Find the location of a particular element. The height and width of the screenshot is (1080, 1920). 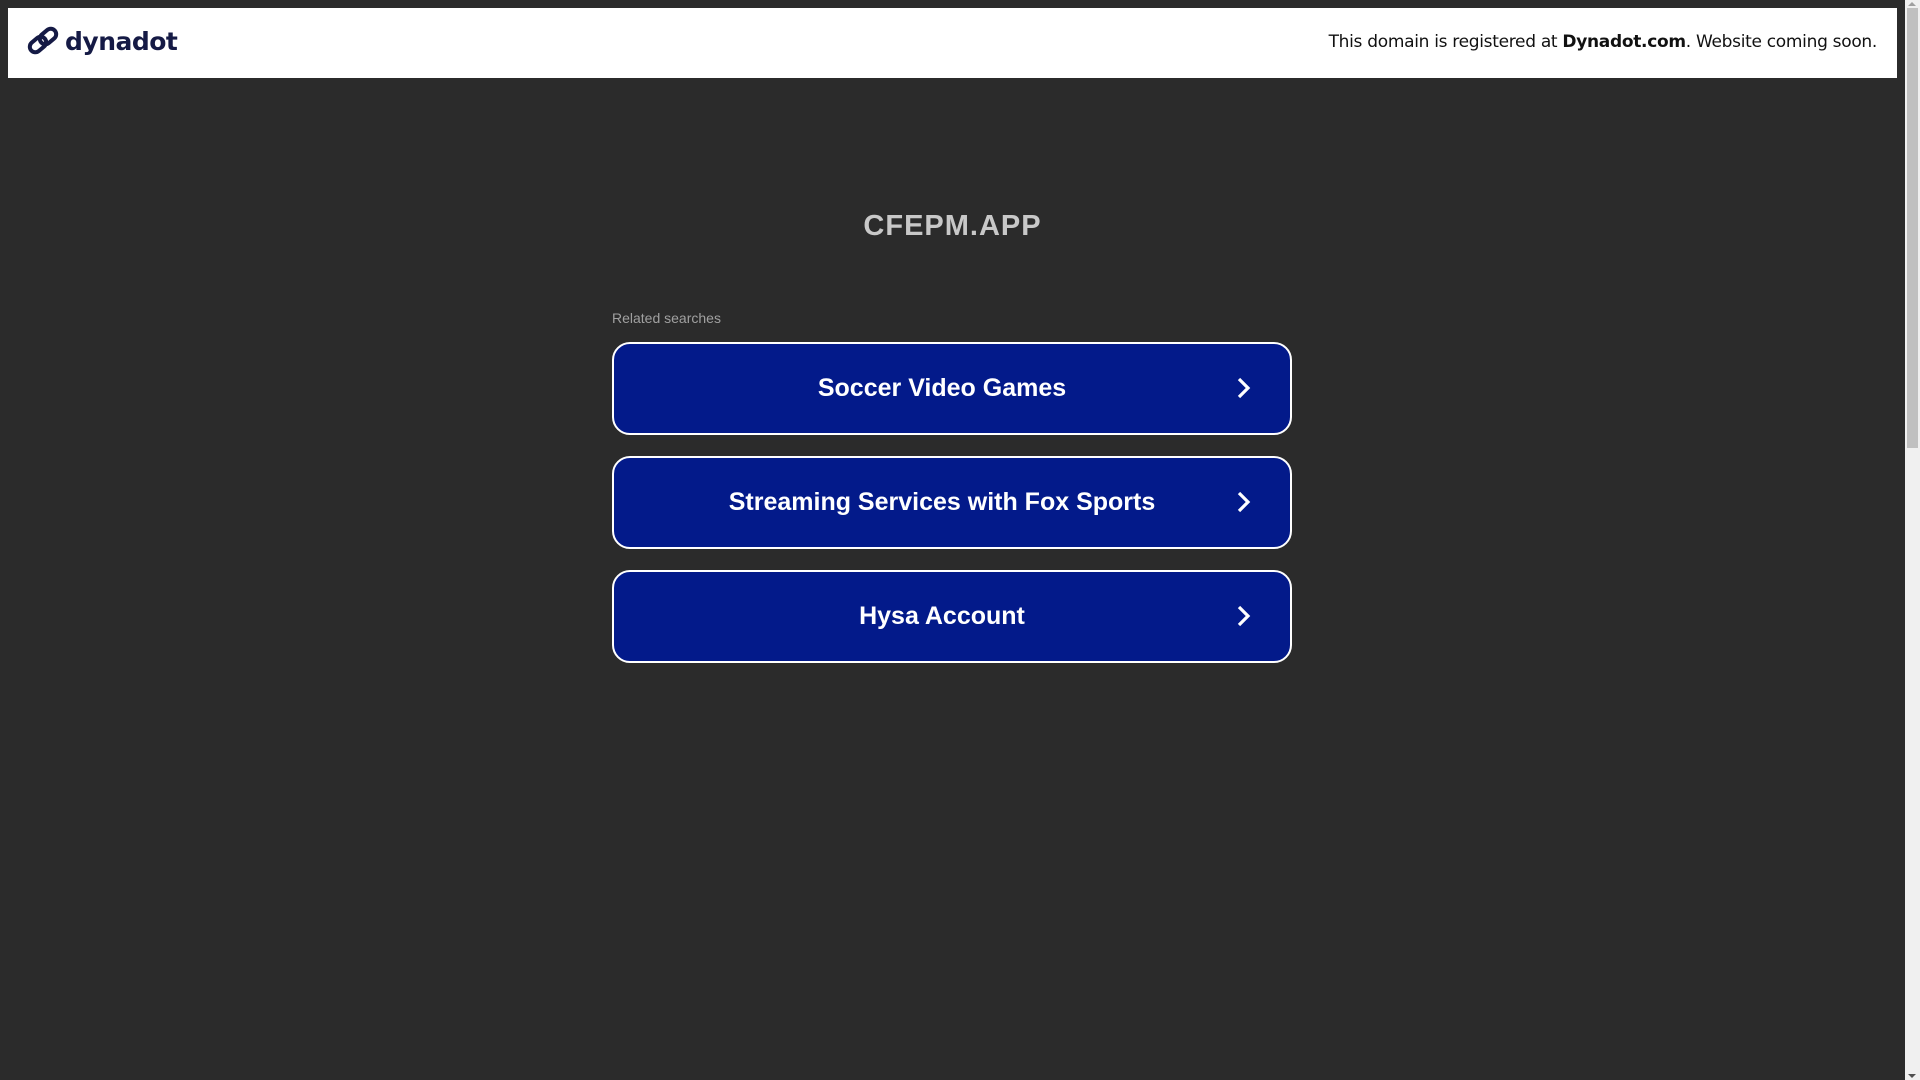

vertical-scrollbar is located at coordinates (1912, 540).